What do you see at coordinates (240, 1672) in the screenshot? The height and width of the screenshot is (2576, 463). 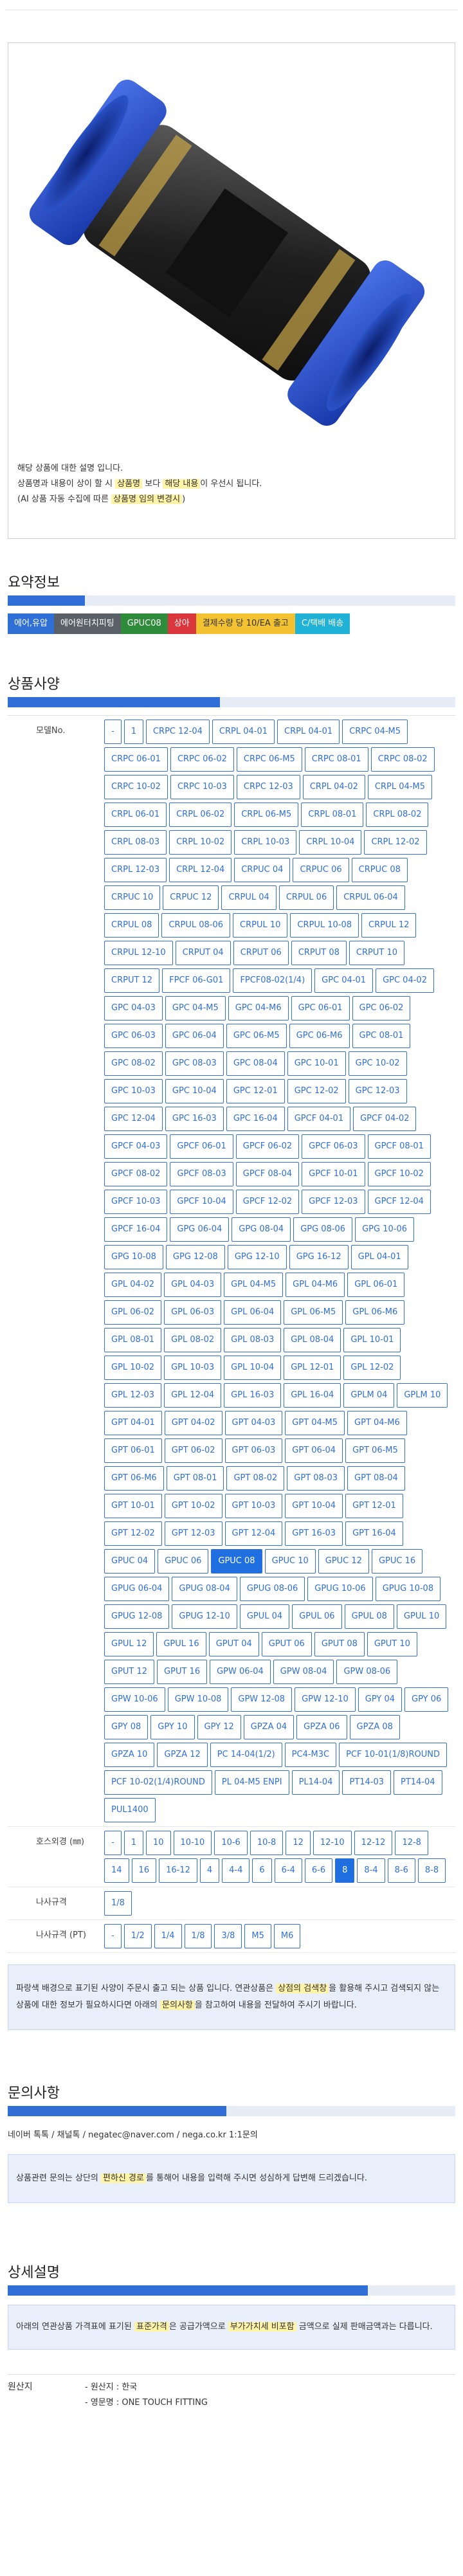 I see `spec-option-button: GPW 06-04` at bounding box center [240, 1672].